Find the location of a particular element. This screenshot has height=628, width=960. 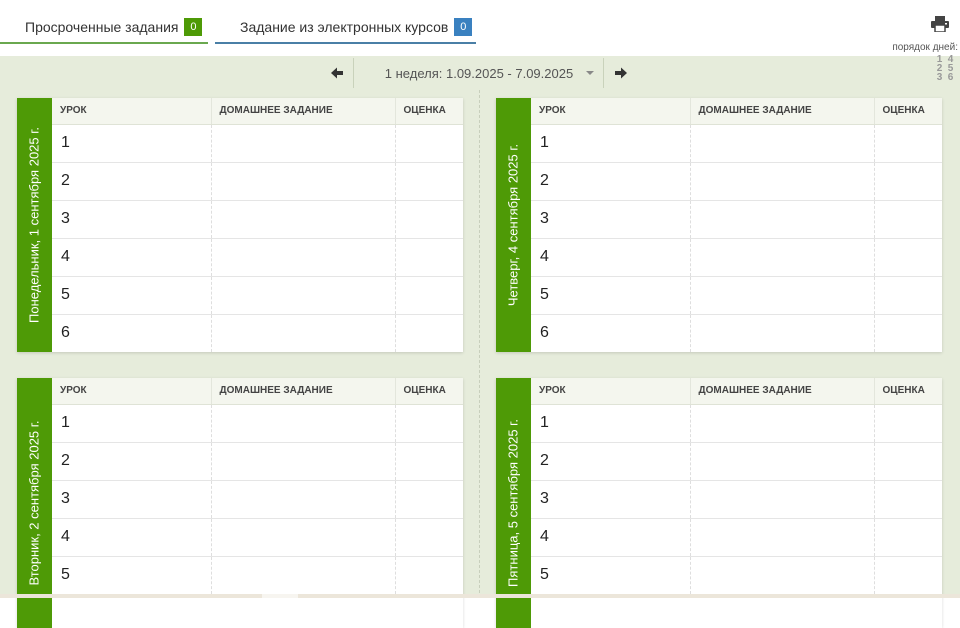

selected-week-label: 1 неделя: 1.09.2025 - 7.09.2025 is located at coordinates (479, 73).